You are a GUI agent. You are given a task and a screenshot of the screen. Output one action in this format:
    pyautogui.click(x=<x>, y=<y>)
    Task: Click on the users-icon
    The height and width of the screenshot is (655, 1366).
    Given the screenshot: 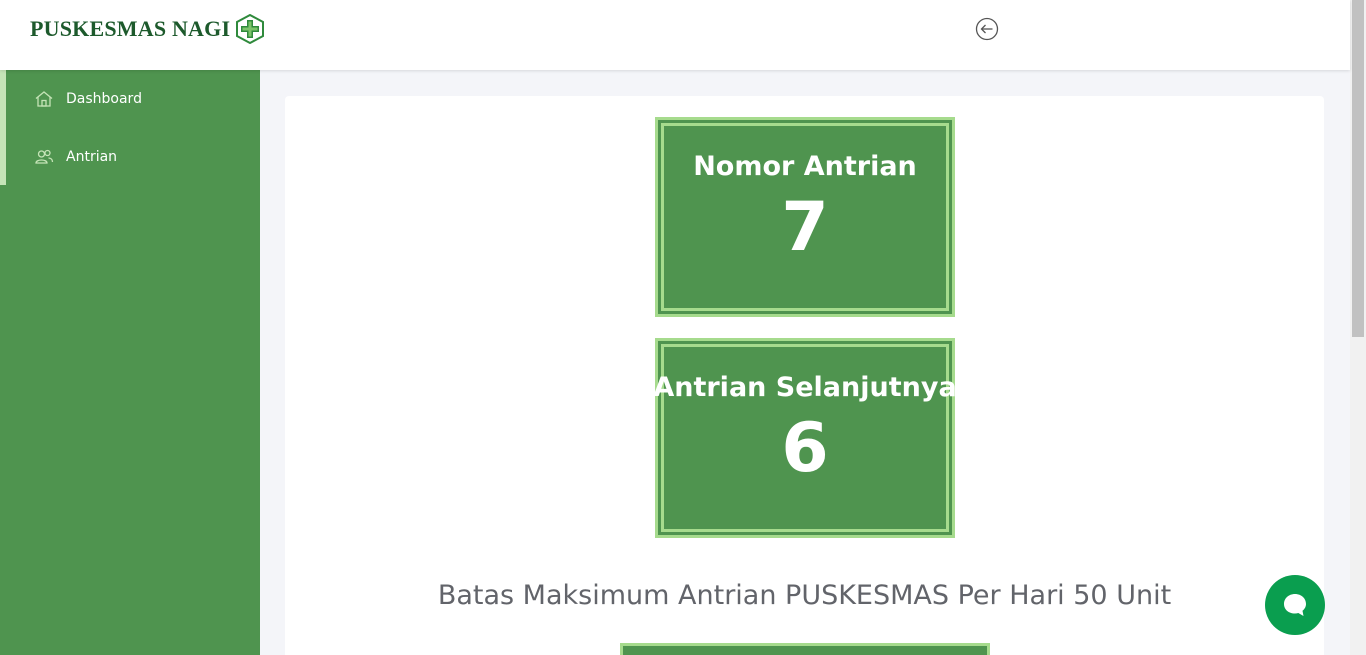 What is the action you would take?
    pyautogui.click(x=44, y=157)
    